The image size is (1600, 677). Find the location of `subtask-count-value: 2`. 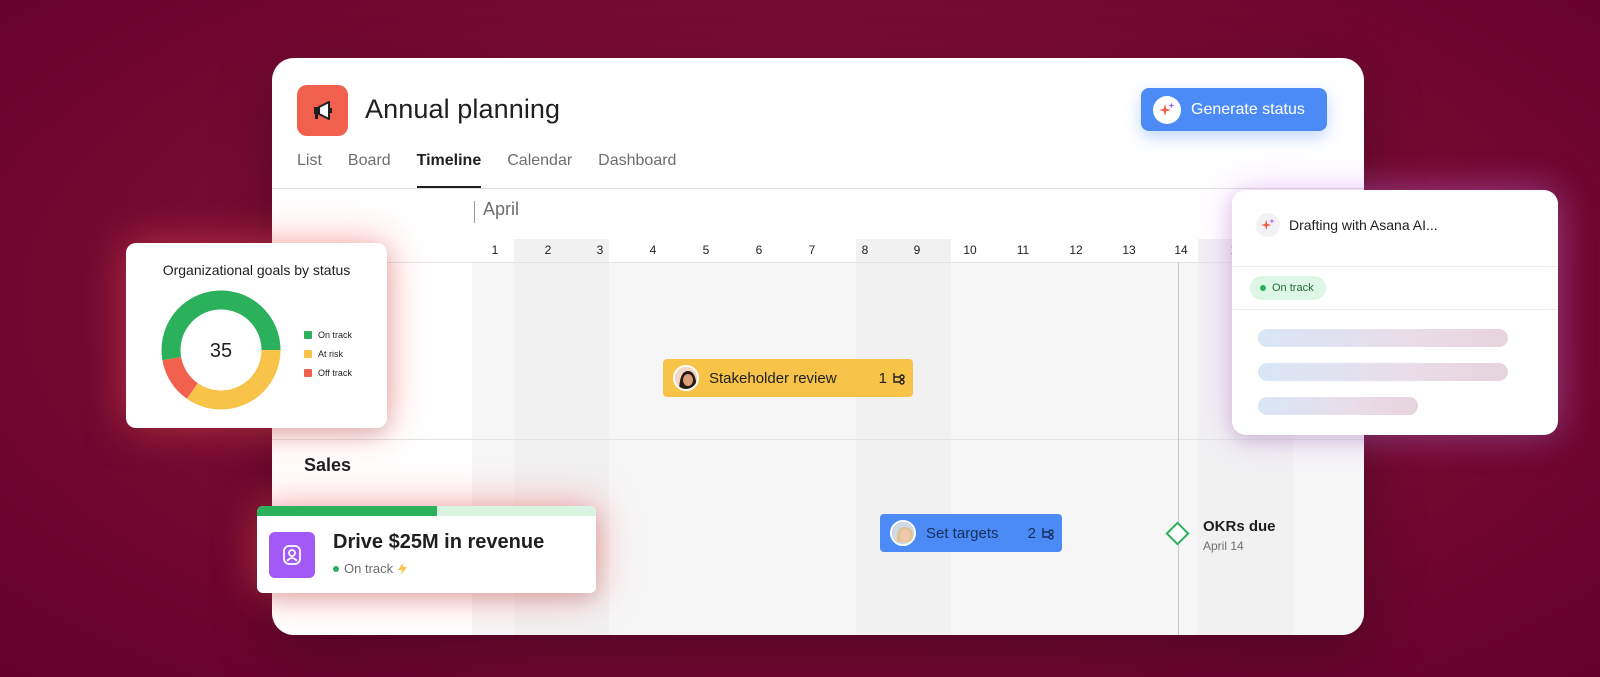

subtask-count-value: 2 is located at coordinates (1031, 533).